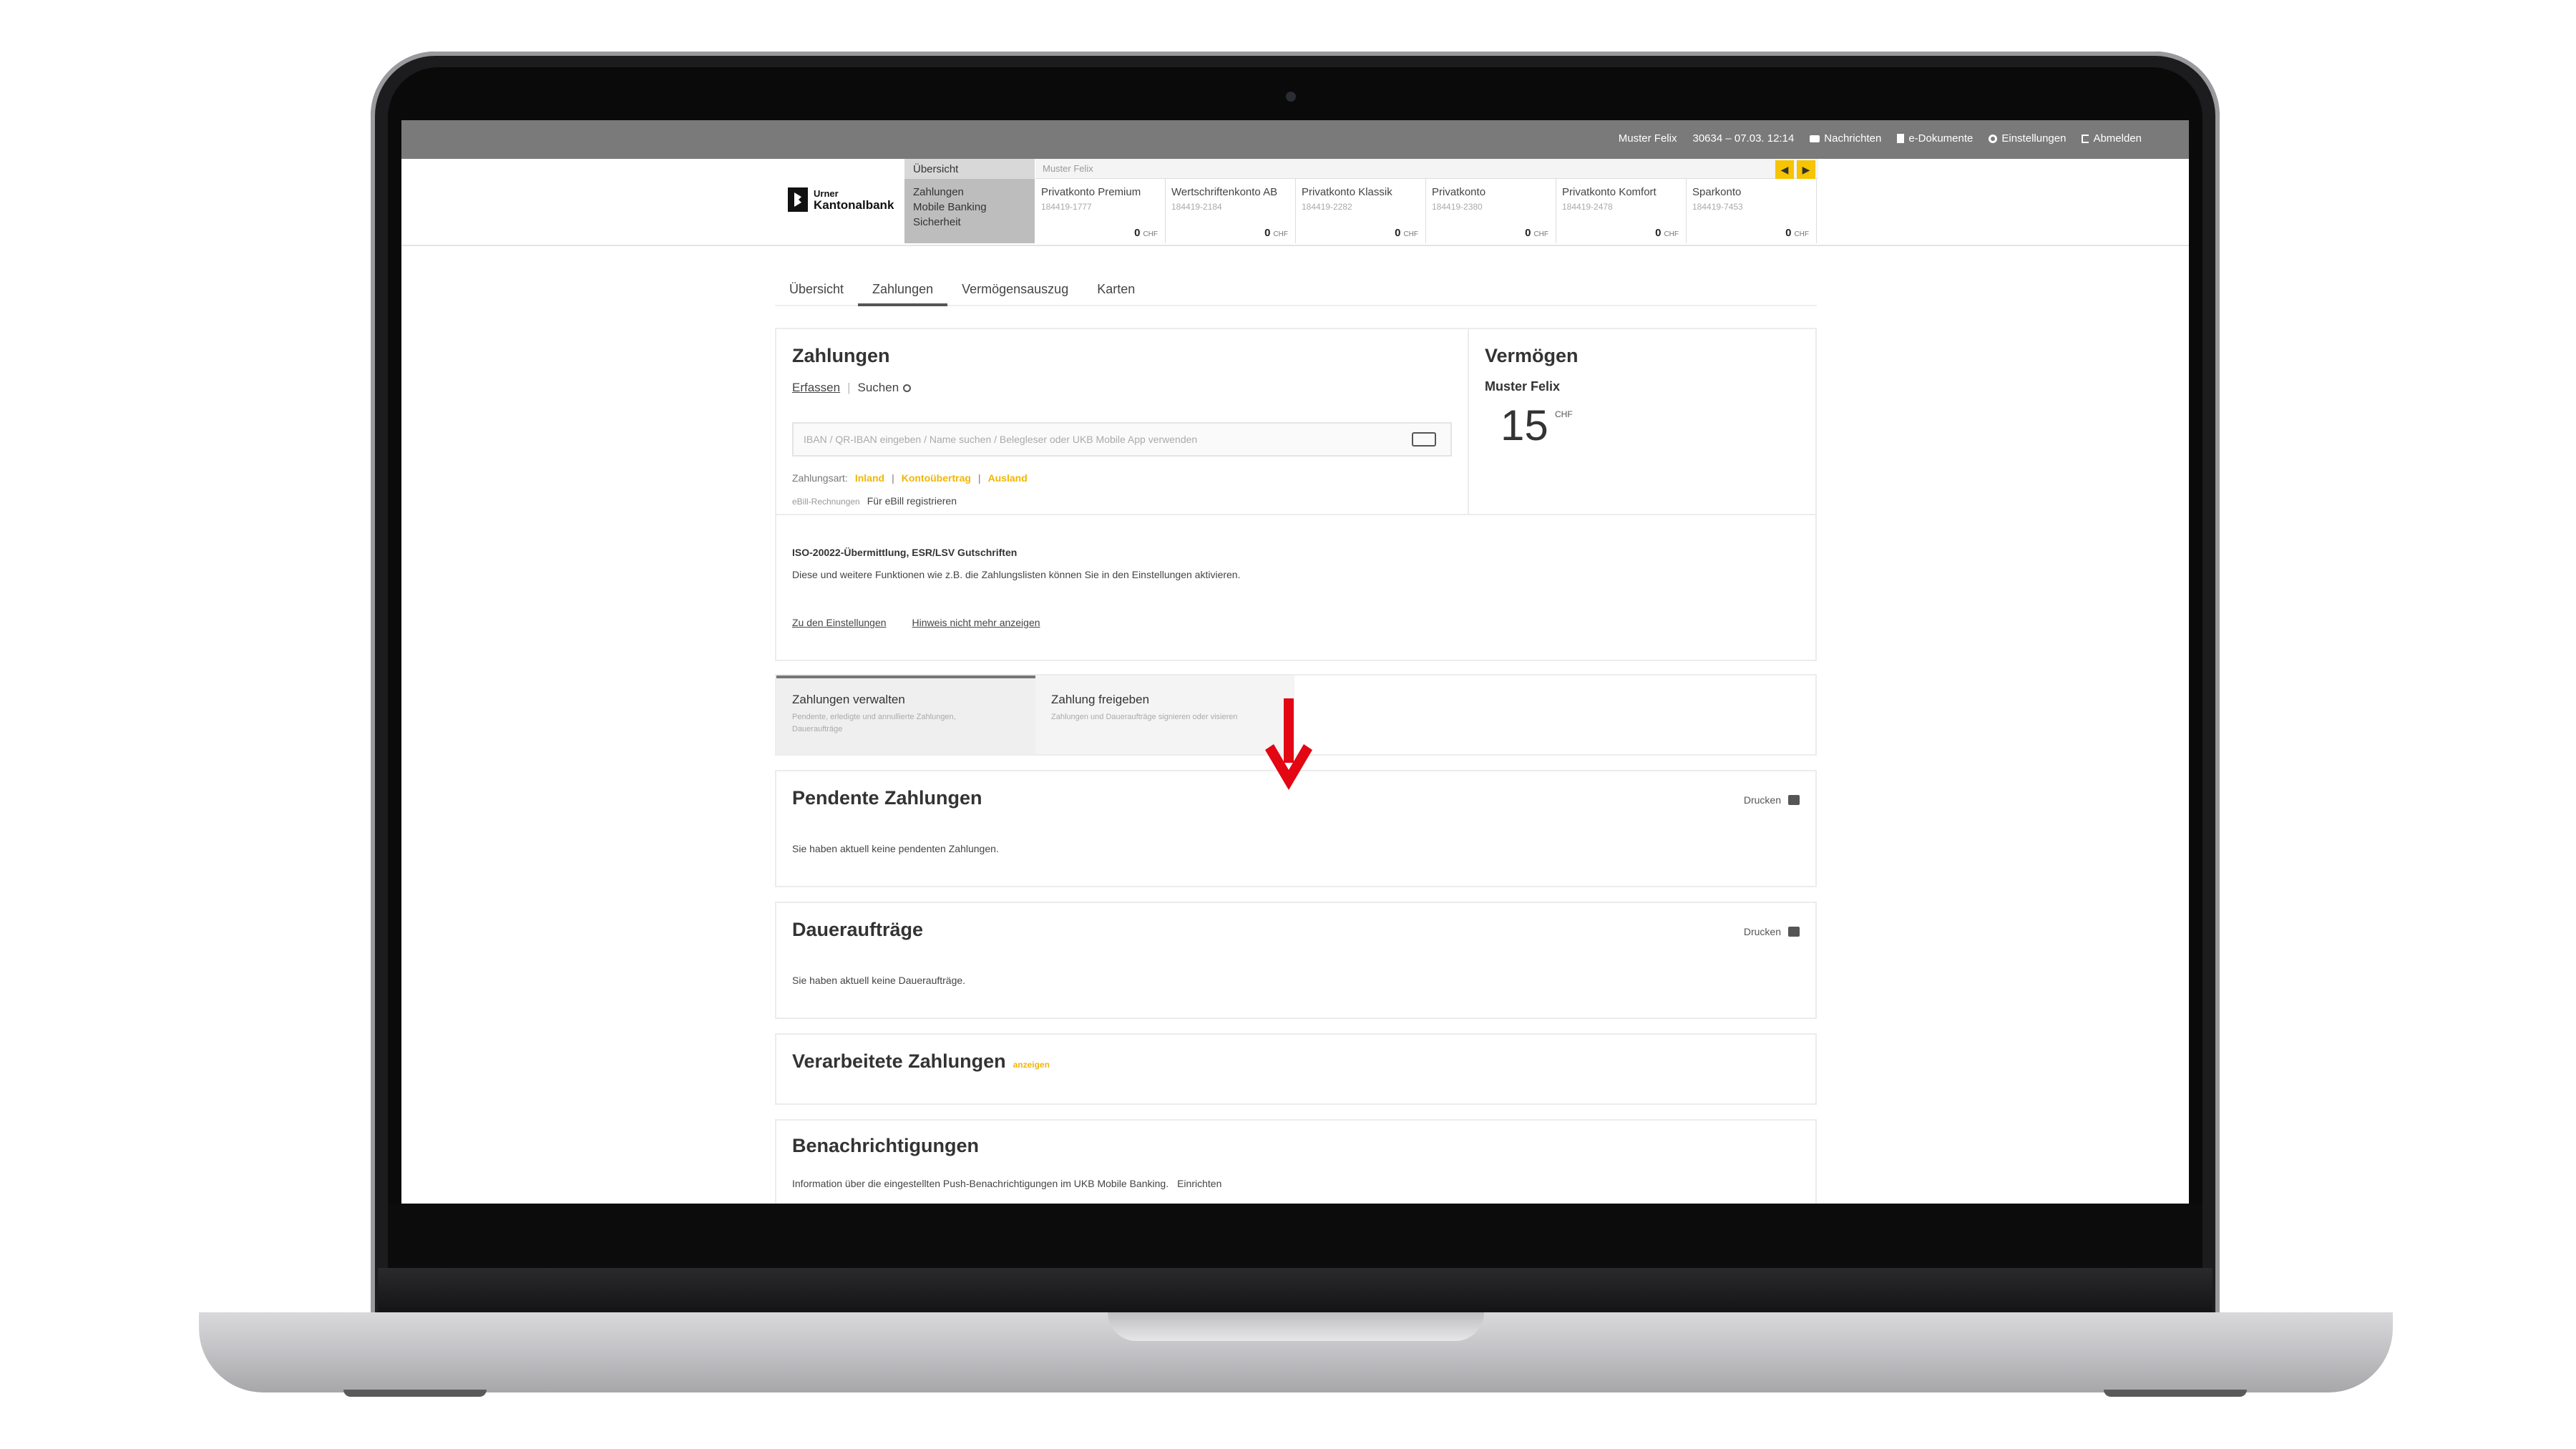  What do you see at coordinates (839, 622) in the screenshot?
I see `notice-settings-link: Zu den Einstellungen` at bounding box center [839, 622].